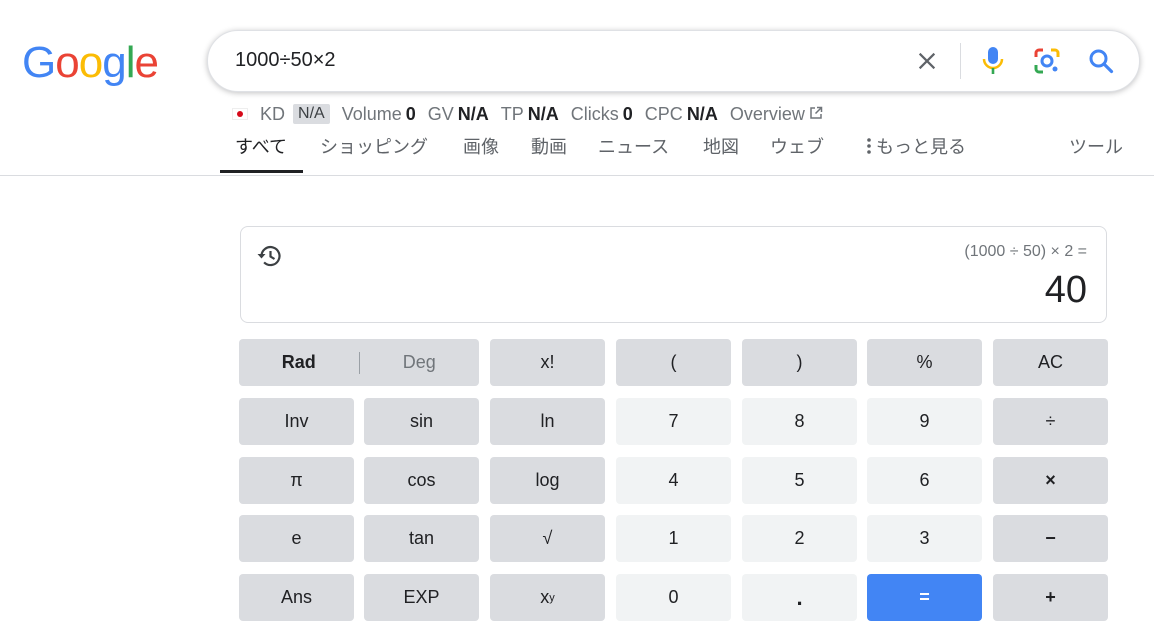 The image size is (1154, 639). I want to click on digit-6-button: 6, so click(924, 480).